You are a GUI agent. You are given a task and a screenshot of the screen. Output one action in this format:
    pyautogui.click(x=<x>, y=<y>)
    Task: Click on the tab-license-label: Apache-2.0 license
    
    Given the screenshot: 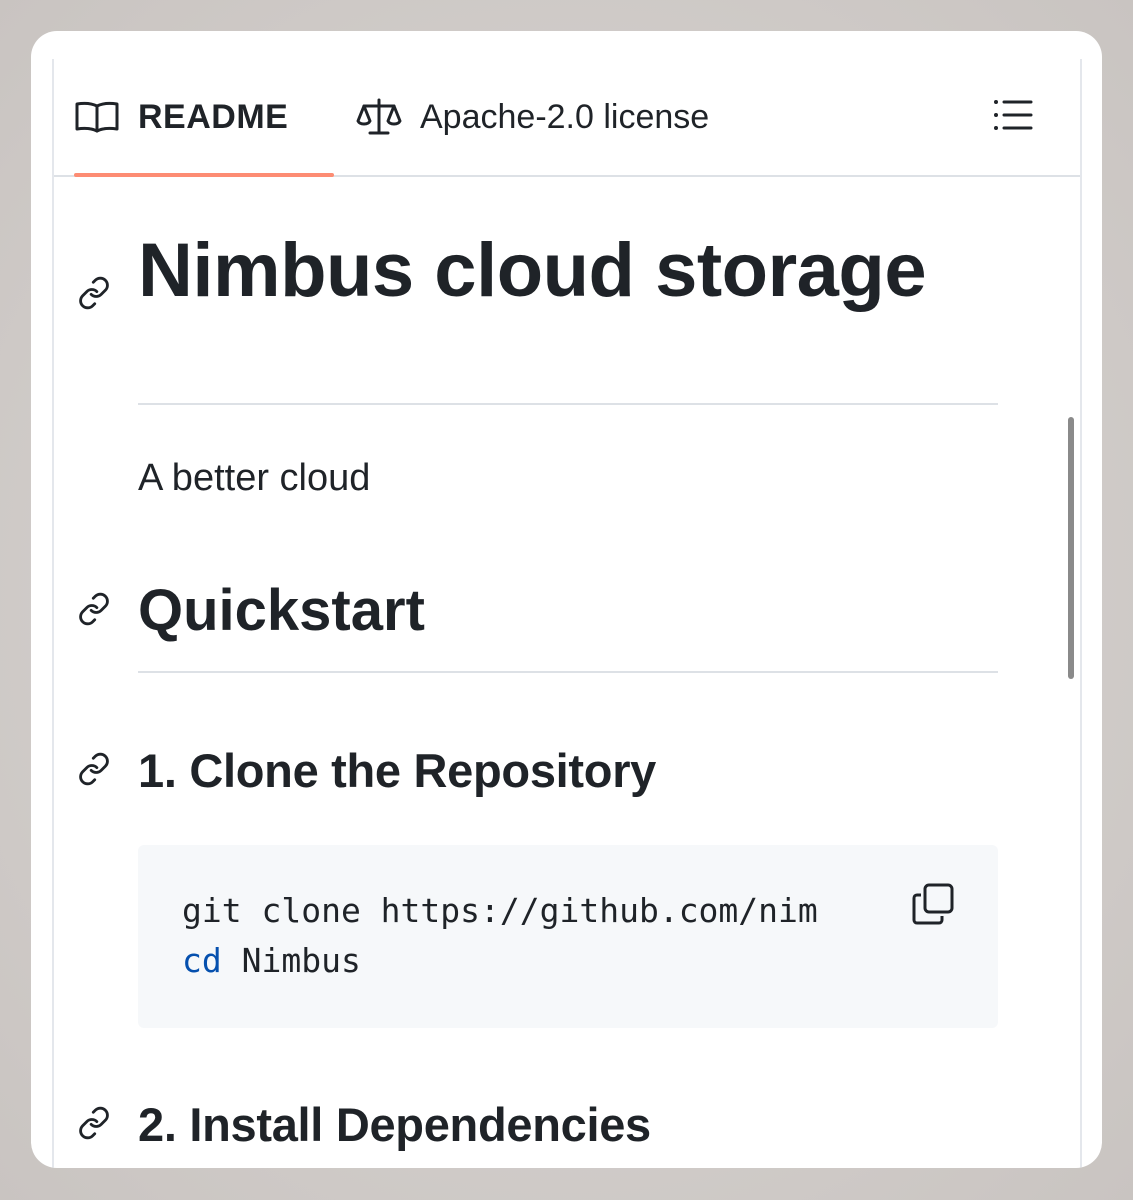 What is the action you would take?
    pyautogui.click(x=565, y=116)
    